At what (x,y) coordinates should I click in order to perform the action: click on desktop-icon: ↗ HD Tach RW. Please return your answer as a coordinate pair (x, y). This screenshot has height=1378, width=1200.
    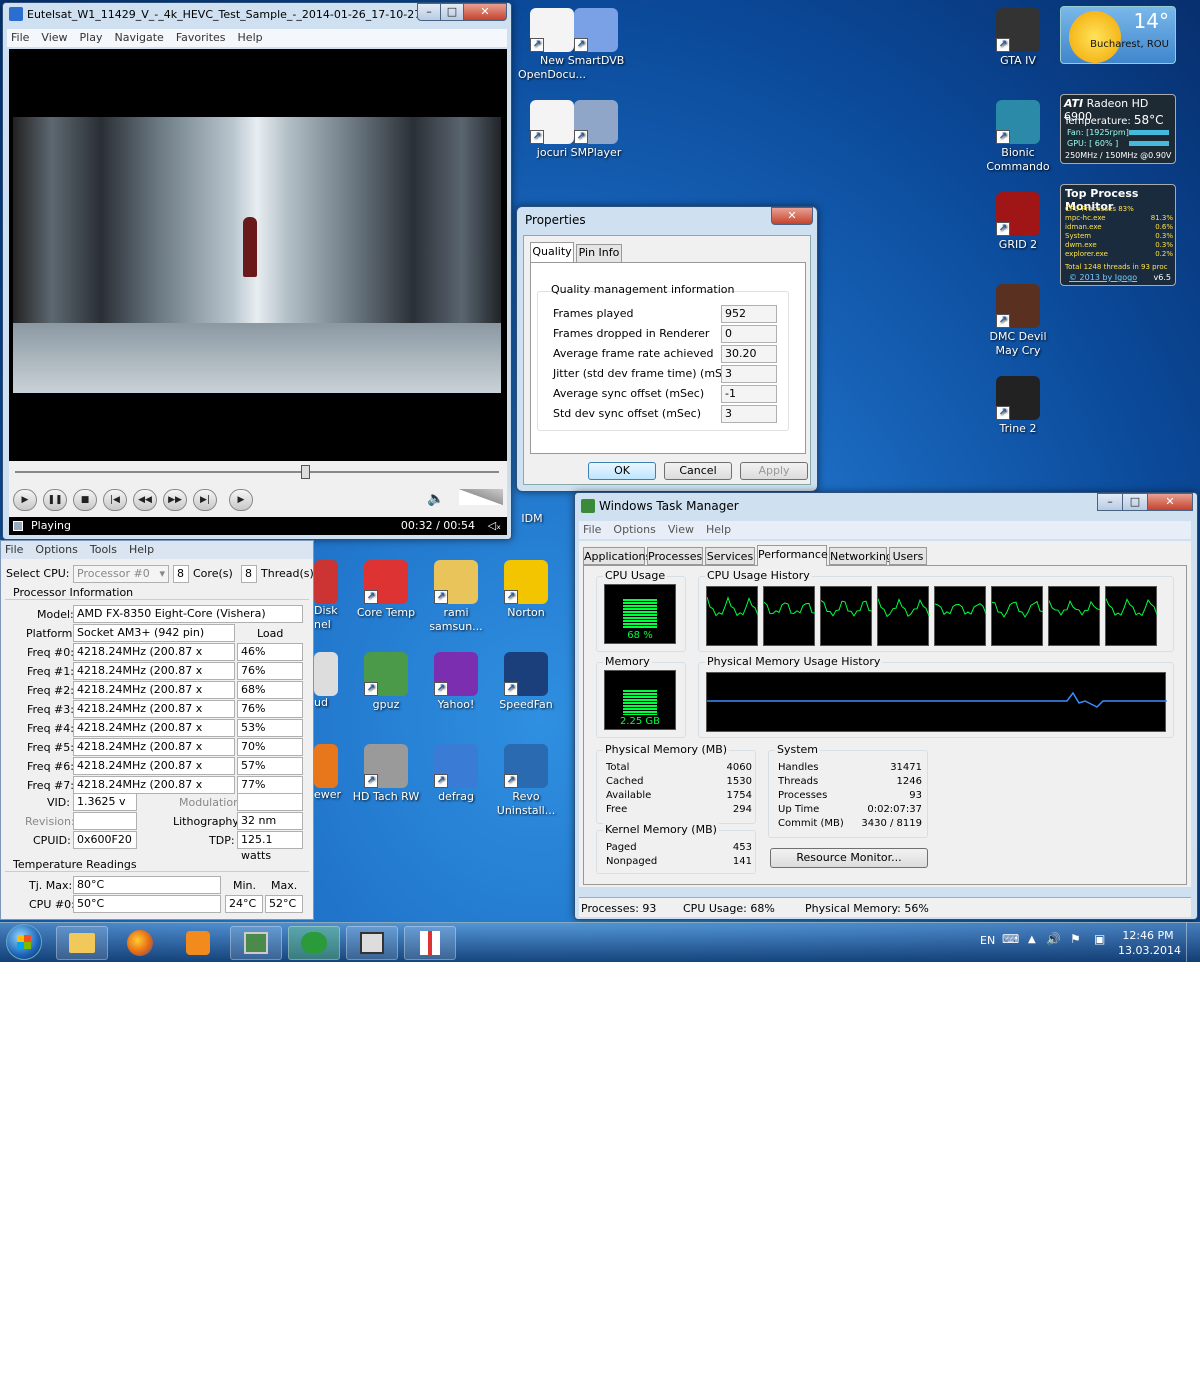
    Looking at the image, I should click on (386, 774).